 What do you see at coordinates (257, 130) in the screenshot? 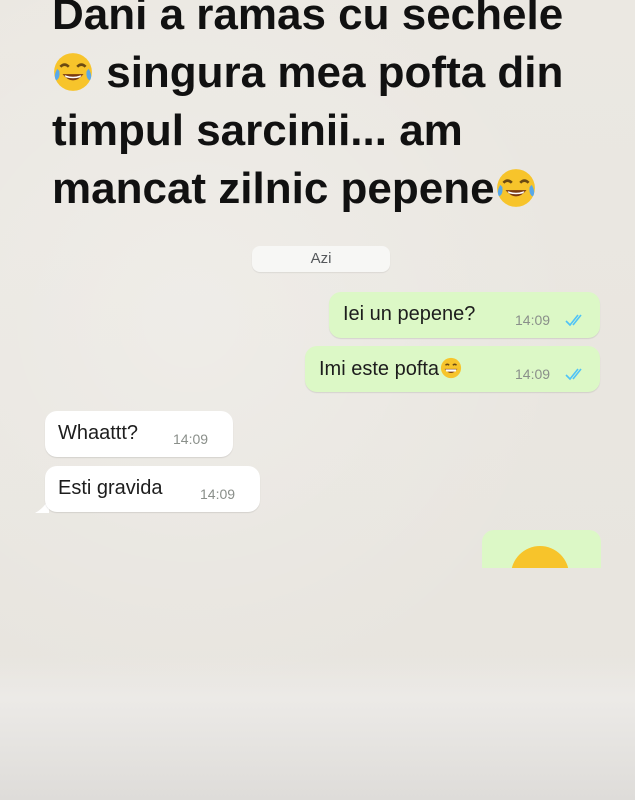
I see `caption-line-3: timpul sarcinii... am` at bounding box center [257, 130].